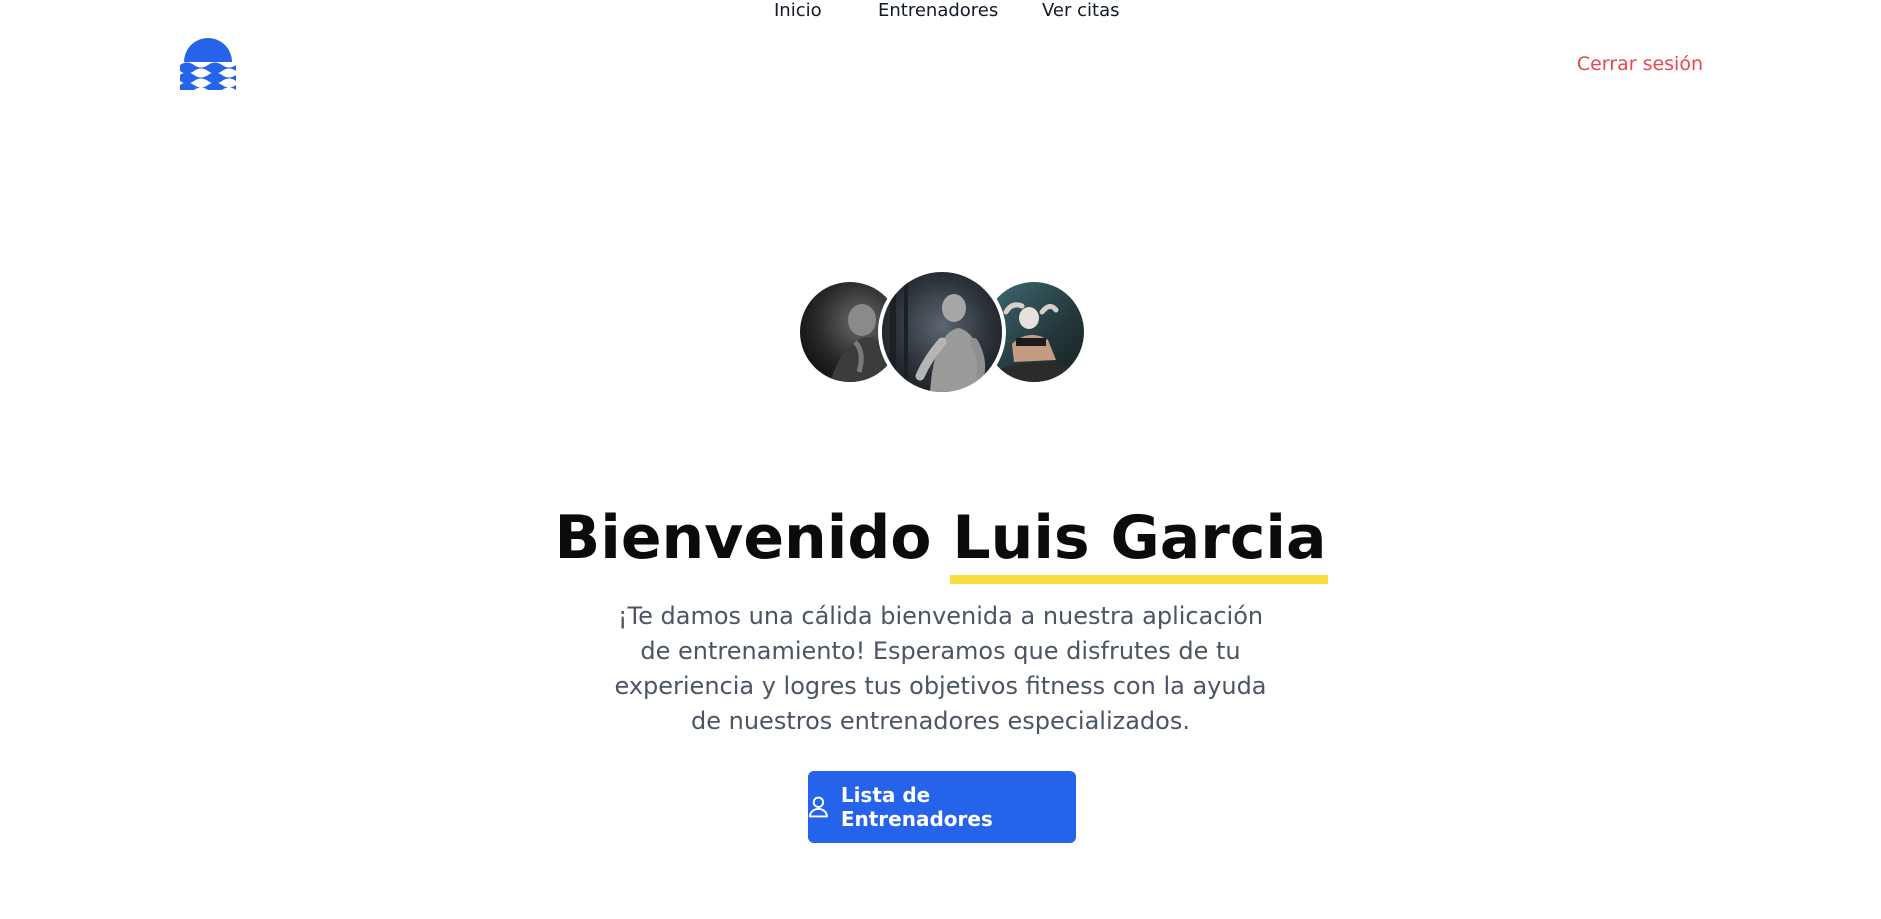  I want to click on welcome-title: Bienvenido Luis Garcia, so click(940, 543).